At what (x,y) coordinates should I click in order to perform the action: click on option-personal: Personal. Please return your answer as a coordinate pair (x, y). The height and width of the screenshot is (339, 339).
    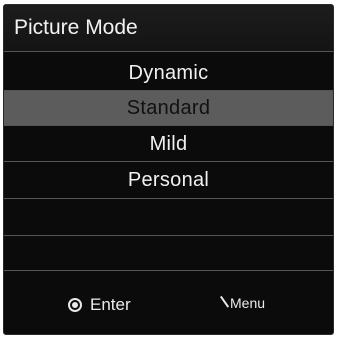
    Looking at the image, I should click on (168, 180).